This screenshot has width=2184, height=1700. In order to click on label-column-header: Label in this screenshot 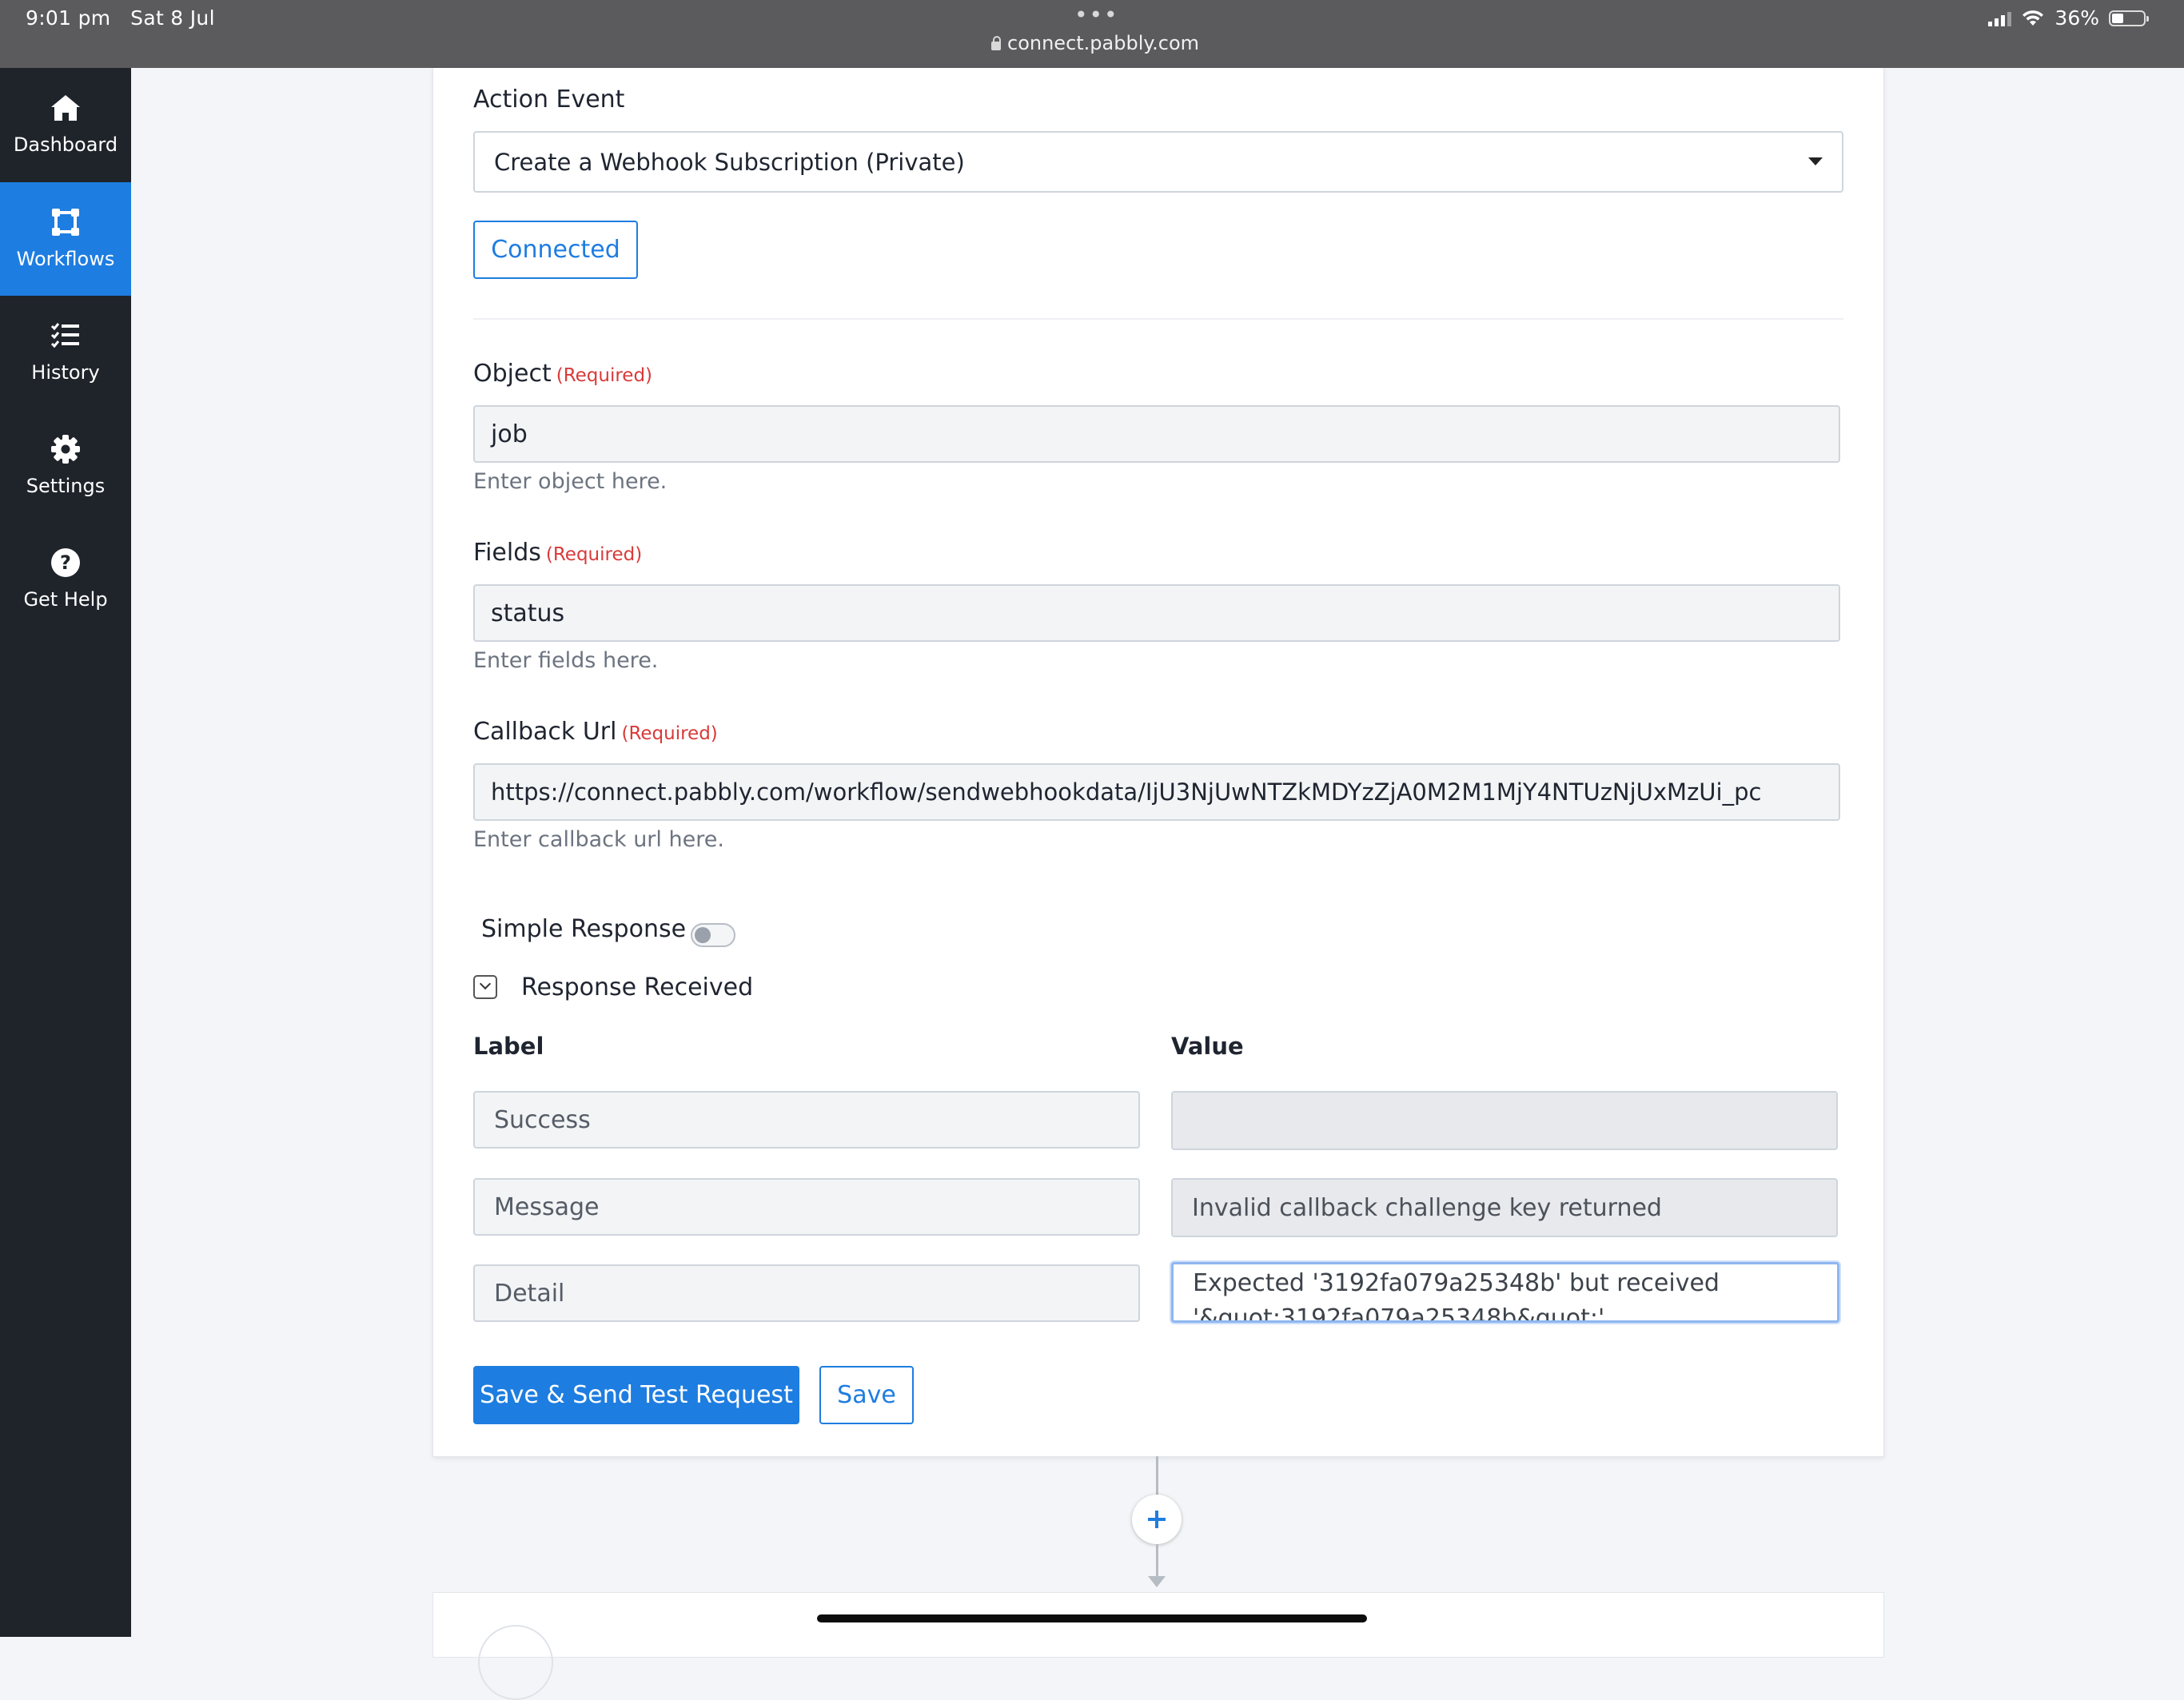, I will do `click(508, 1046)`.